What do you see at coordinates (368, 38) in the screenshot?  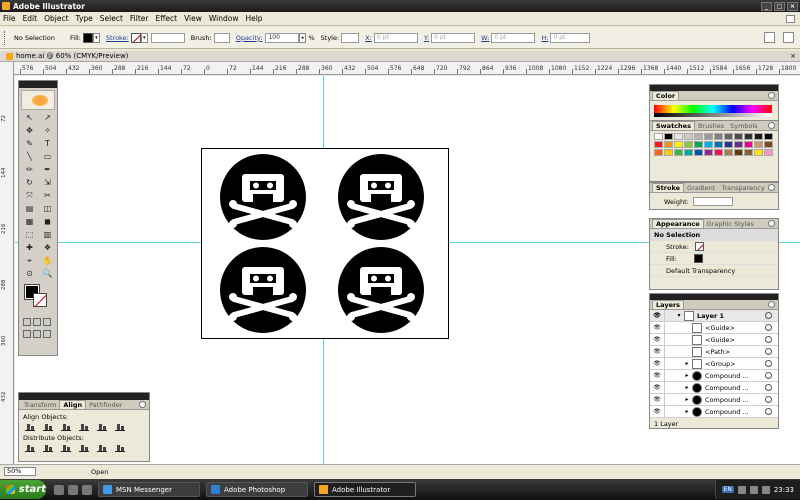 I see `x-label: X:` at bounding box center [368, 38].